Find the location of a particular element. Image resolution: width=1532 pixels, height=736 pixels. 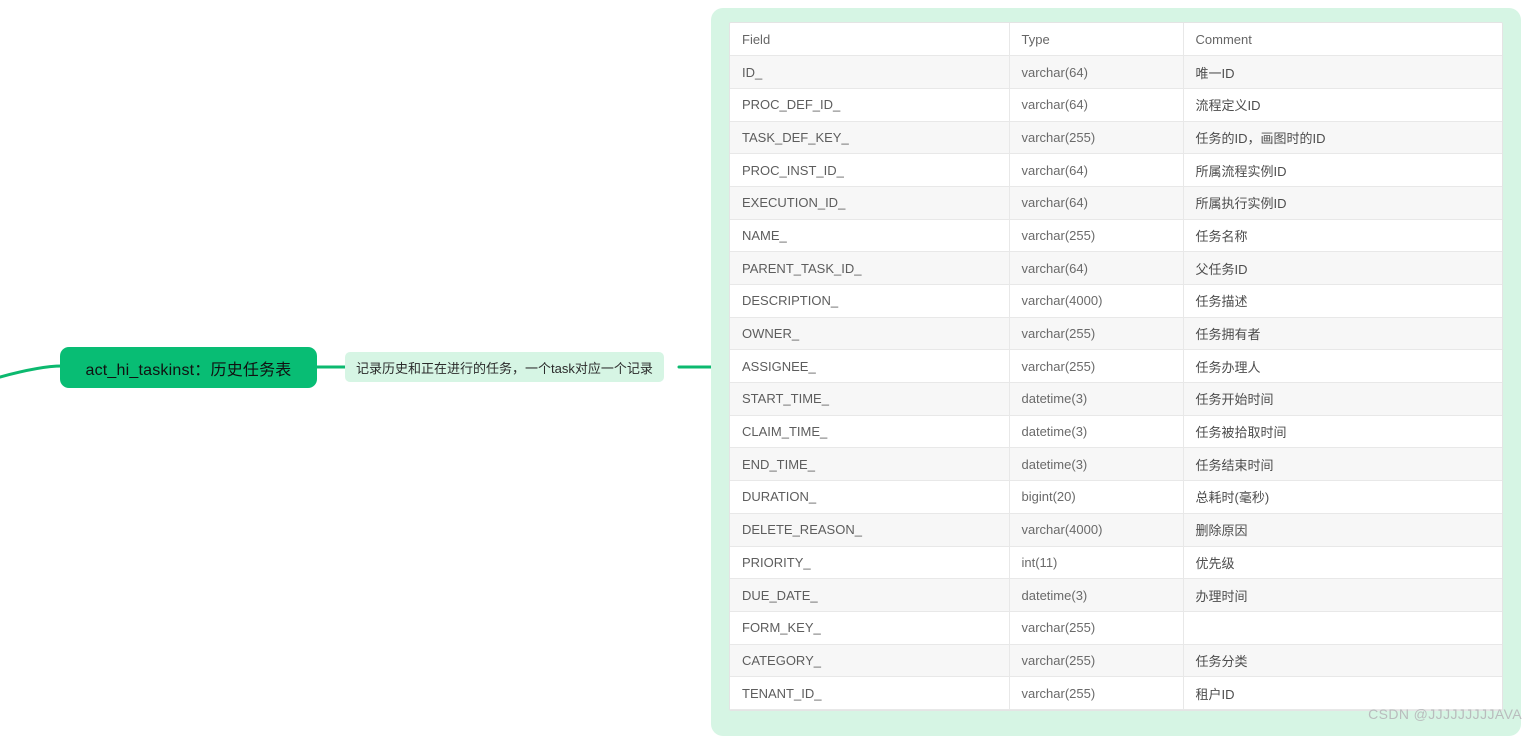

cell-field: PARENT_TASK_ID_ is located at coordinates (870, 268).